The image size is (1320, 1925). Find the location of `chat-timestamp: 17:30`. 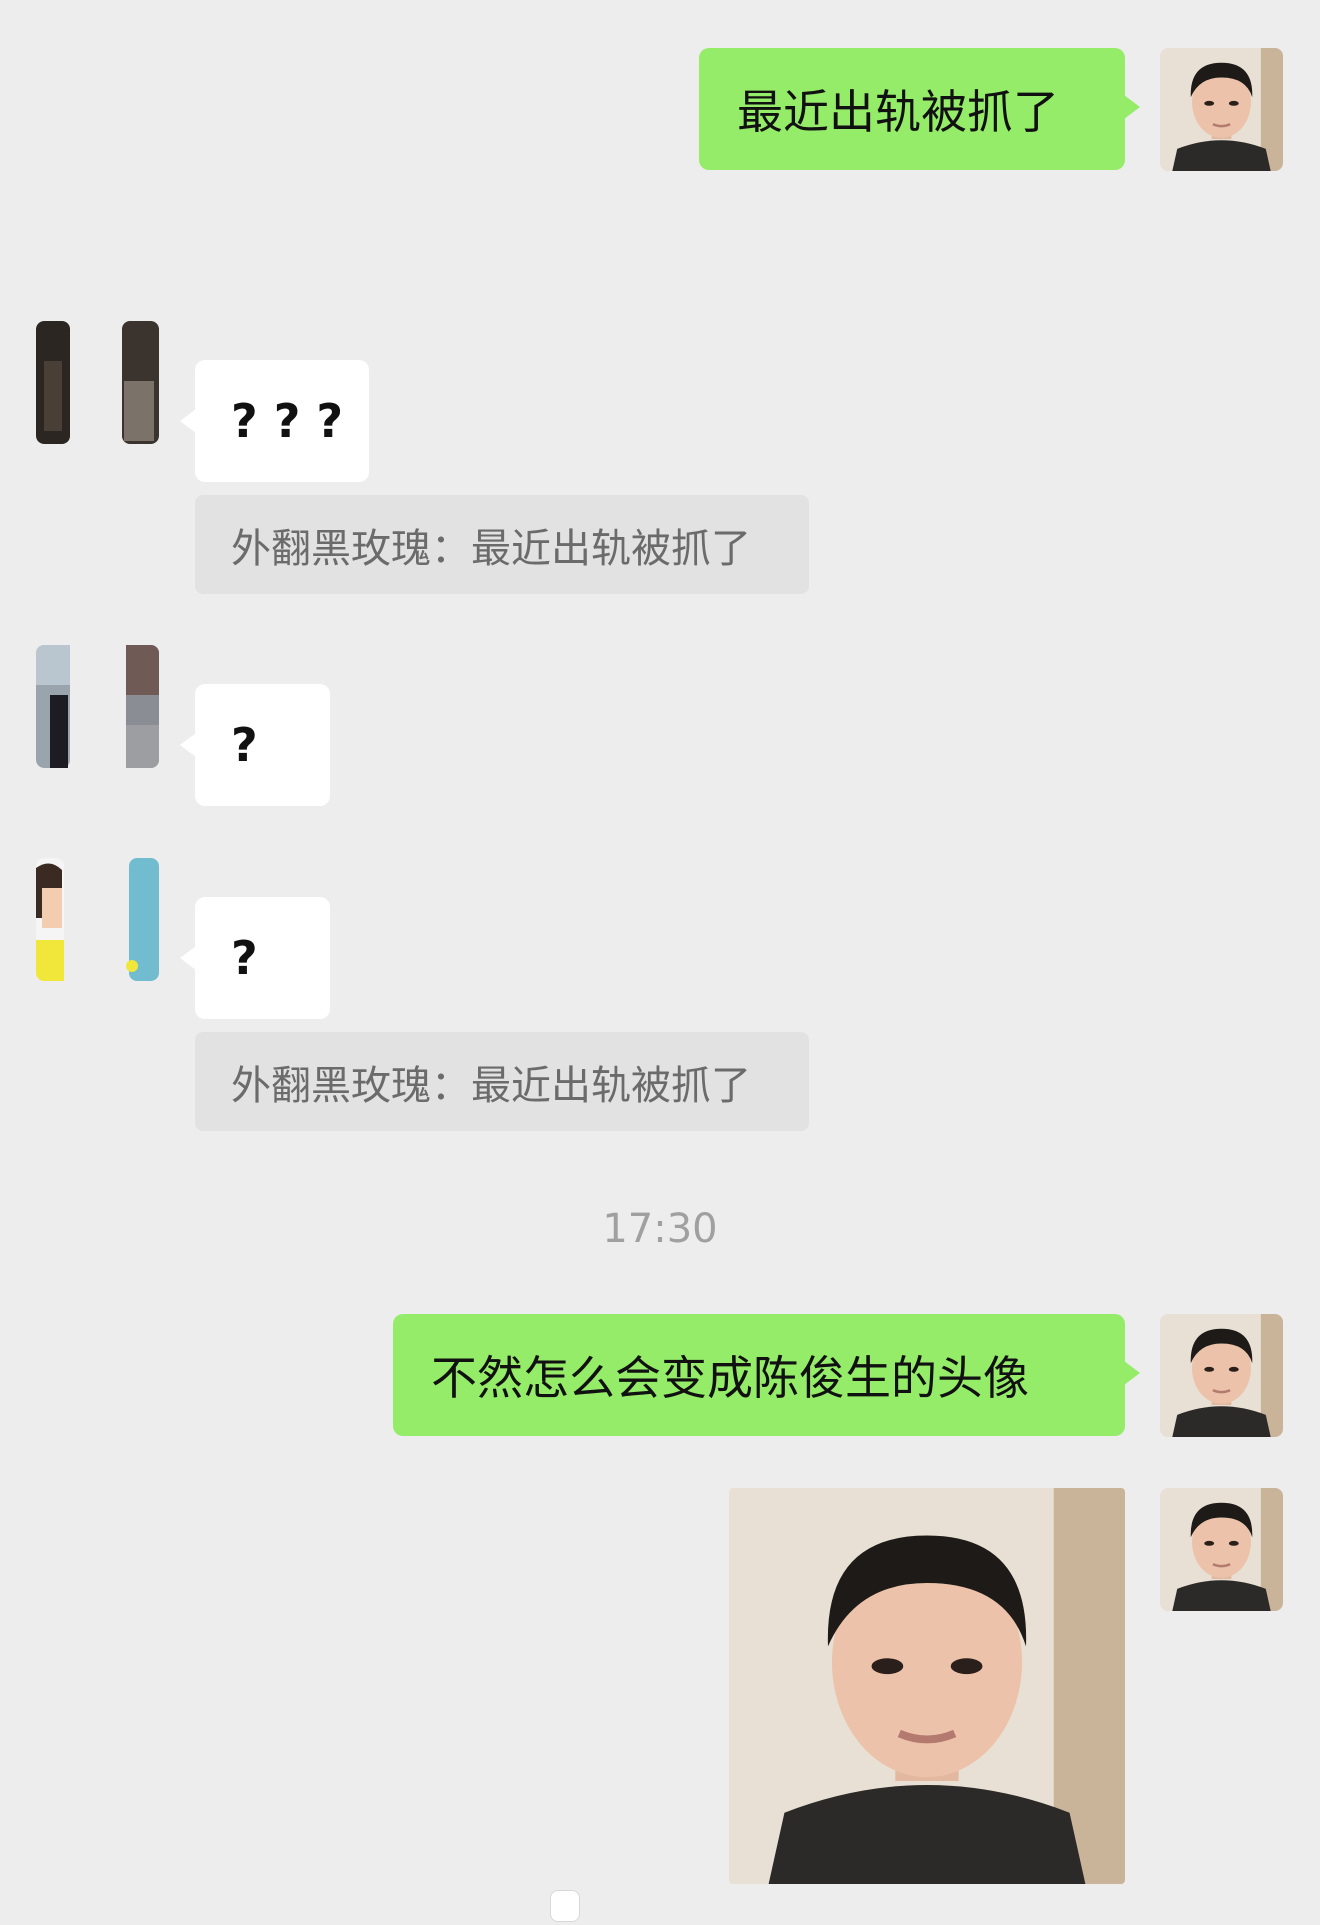

chat-timestamp: 17:30 is located at coordinates (660, 1229).